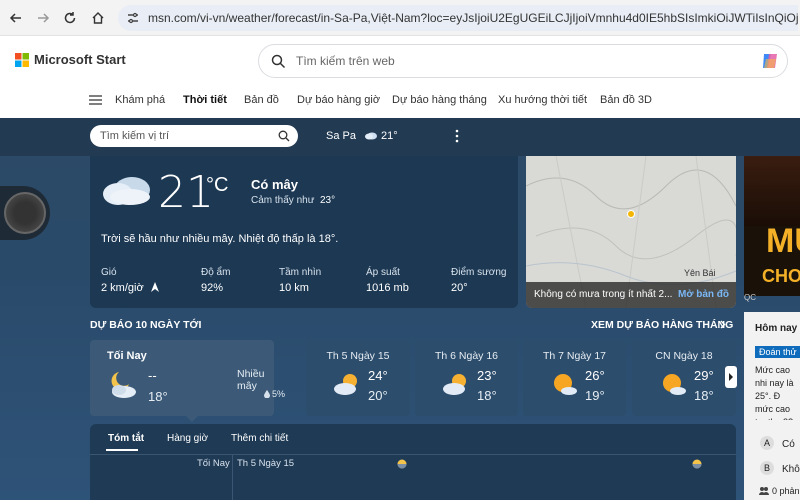 This screenshot has height=500, width=800. I want to click on monthly-forecast-link: XEM DỰ BÁO HÀNG THÁNG, so click(662, 325).